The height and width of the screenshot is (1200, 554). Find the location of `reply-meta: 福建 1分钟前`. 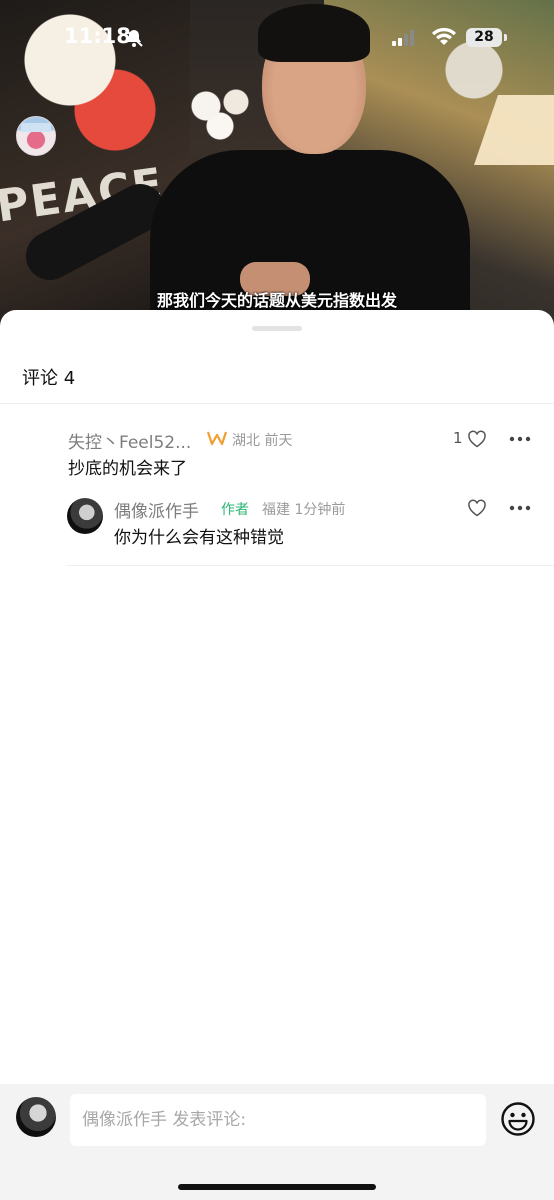

reply-meta: 福建 1分钟前 is located at coordinates (303, 509).